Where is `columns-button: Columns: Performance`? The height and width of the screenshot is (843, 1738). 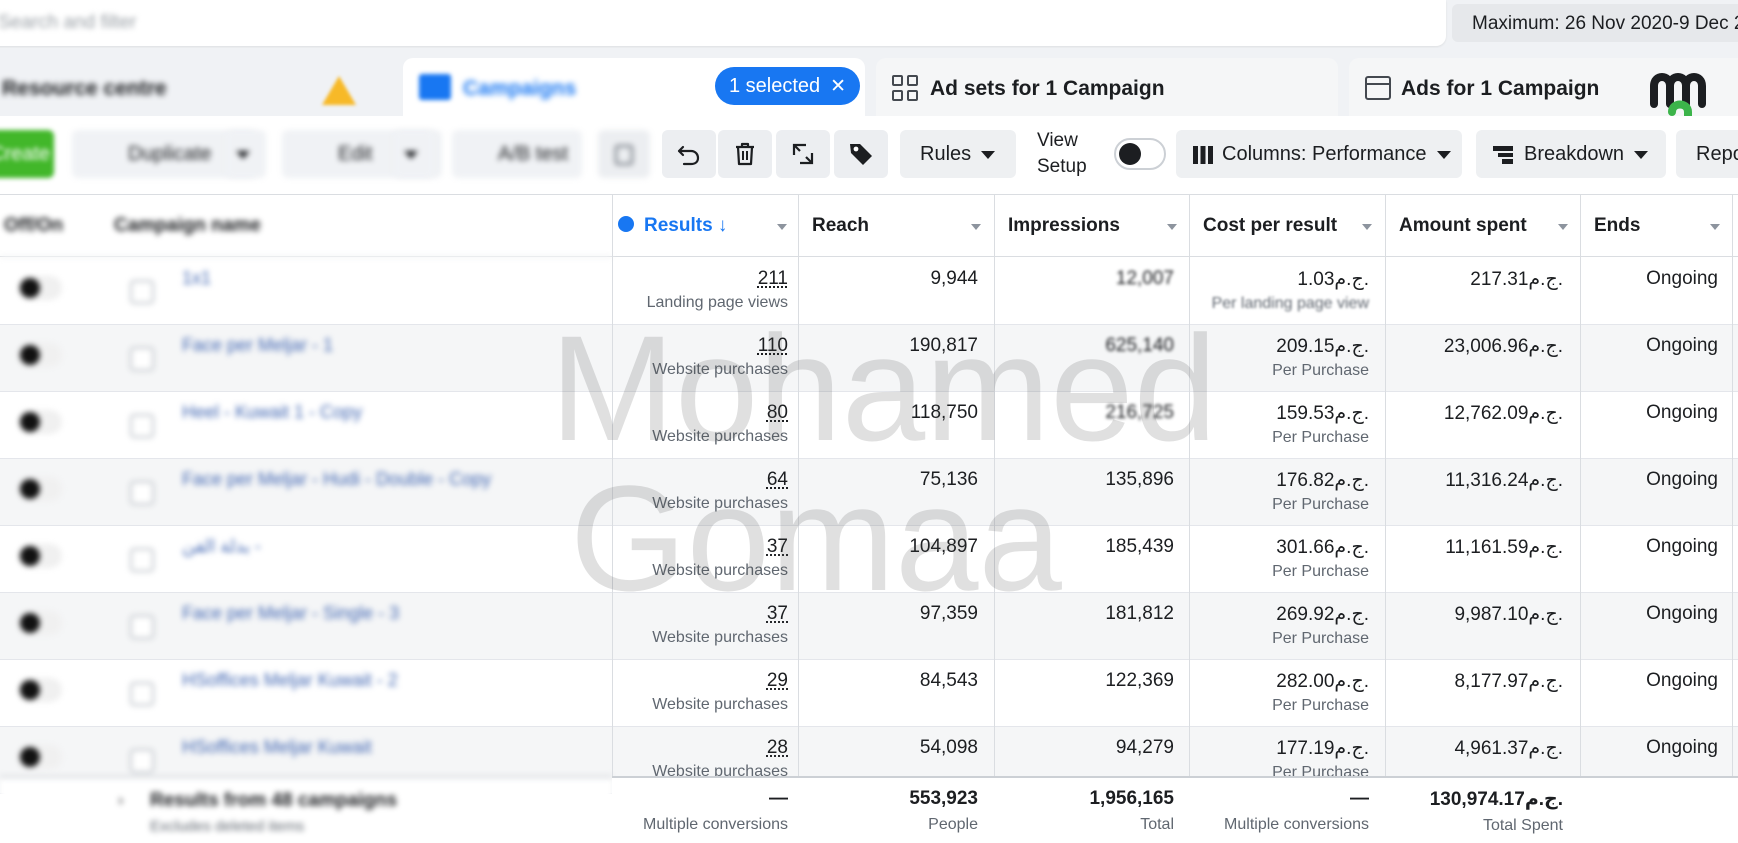
columns-button: Columns: Performance is located at coordinates (1319, 154).